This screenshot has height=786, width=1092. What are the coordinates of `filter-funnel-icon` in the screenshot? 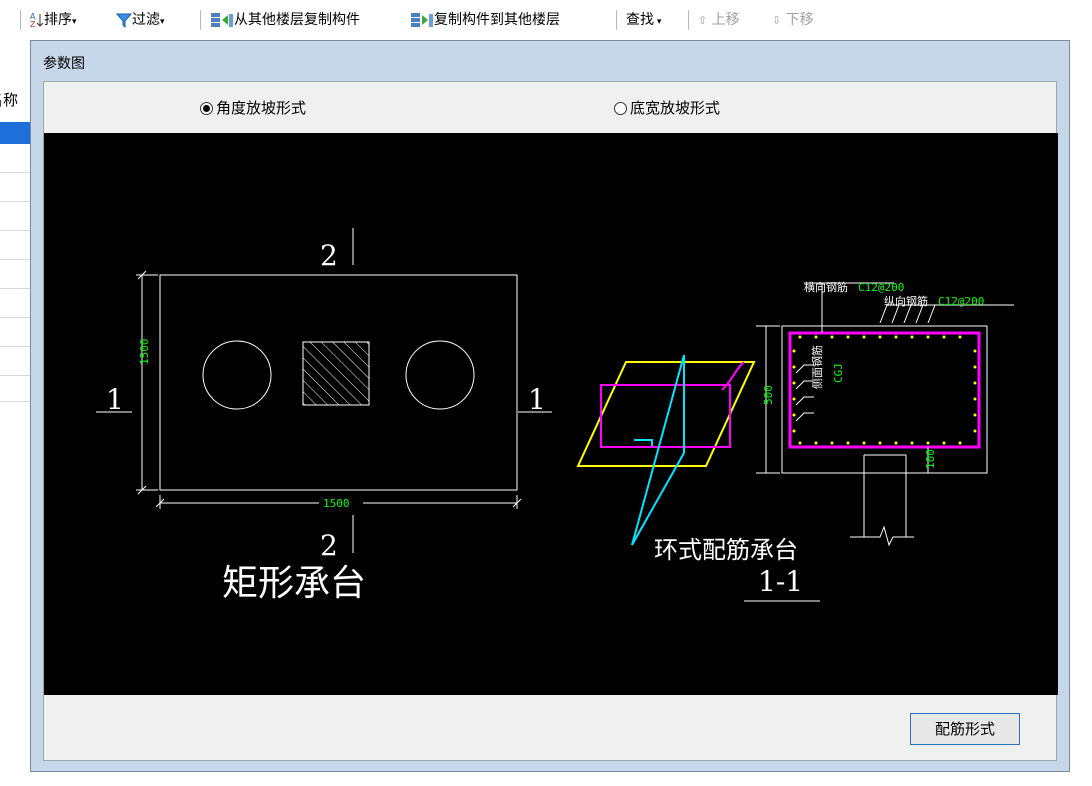 It's located at (124, 20).